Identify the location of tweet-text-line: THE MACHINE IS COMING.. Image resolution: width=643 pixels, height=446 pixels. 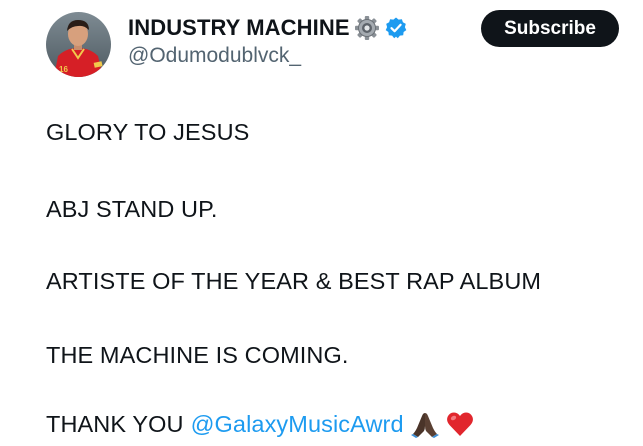
(197, 355).